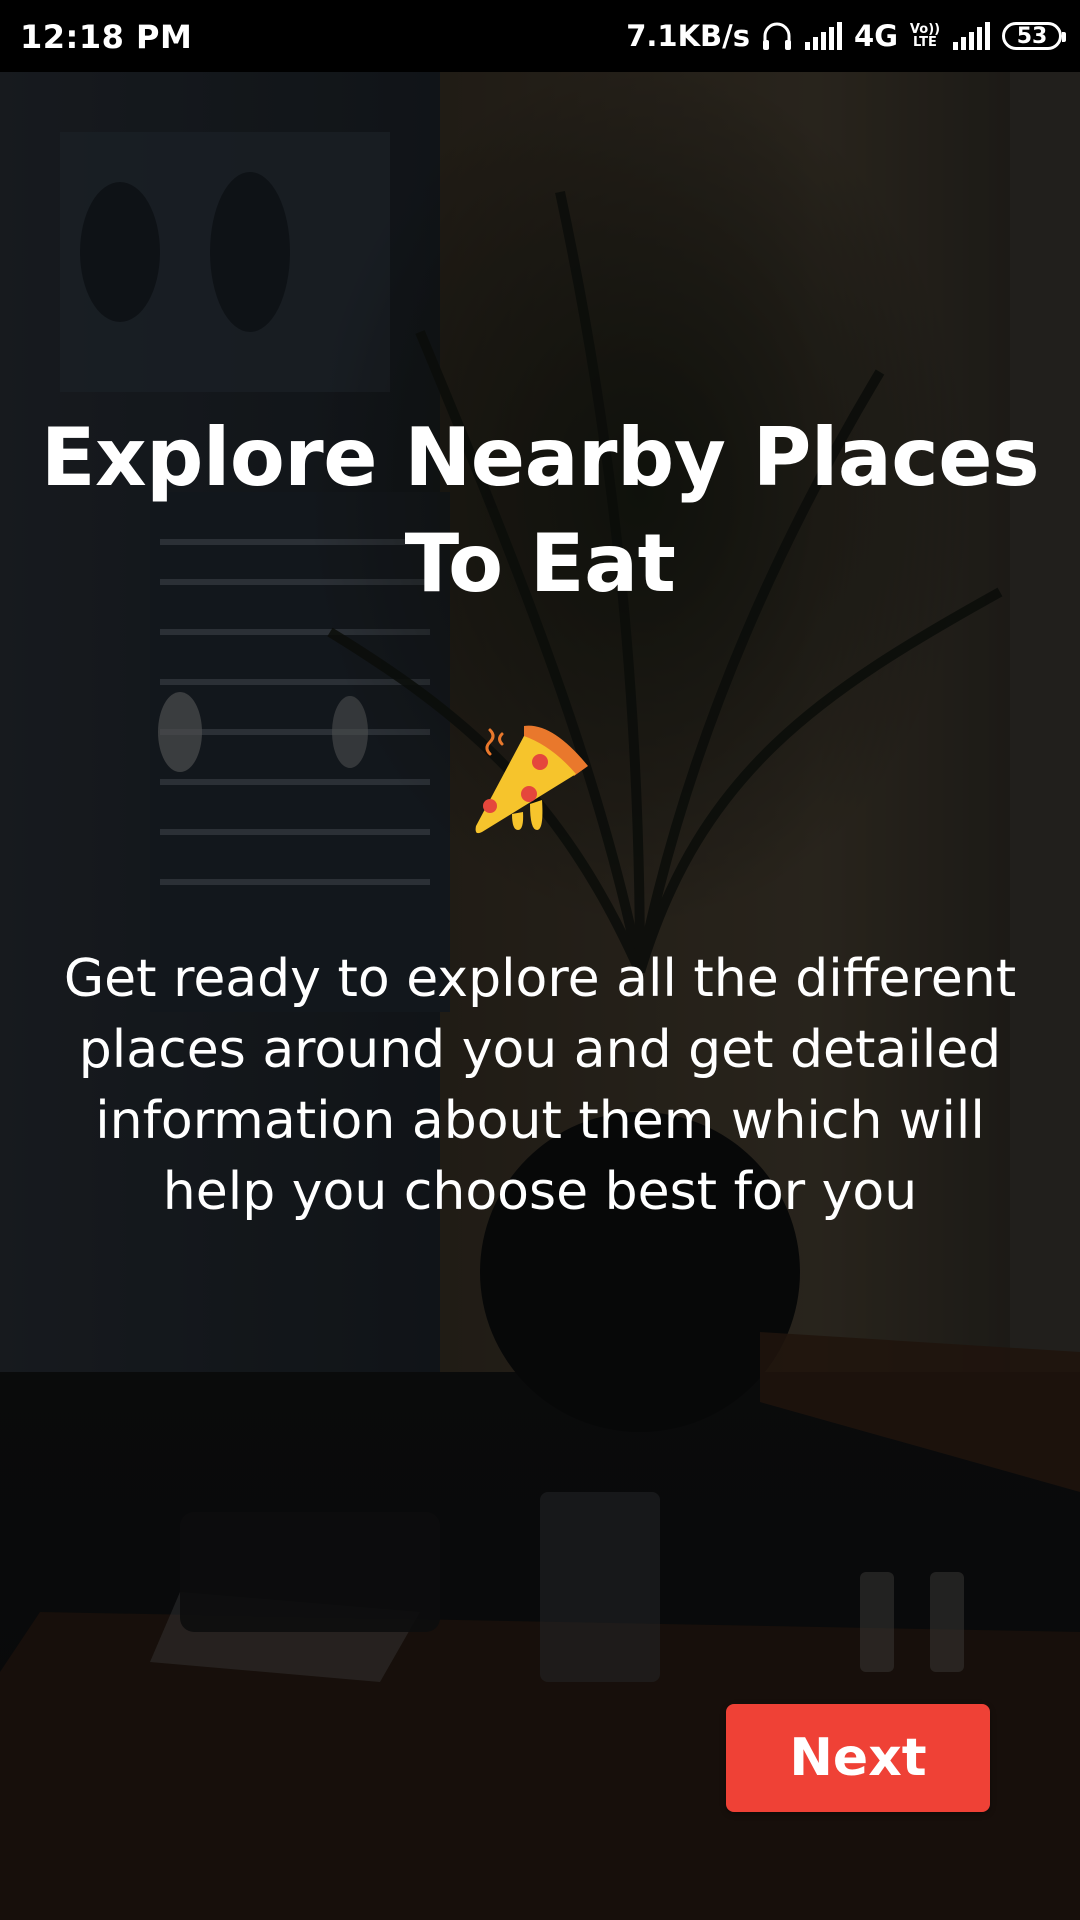  I want to click on volte-indicator: Vo)) LTE, so click(925, 36).